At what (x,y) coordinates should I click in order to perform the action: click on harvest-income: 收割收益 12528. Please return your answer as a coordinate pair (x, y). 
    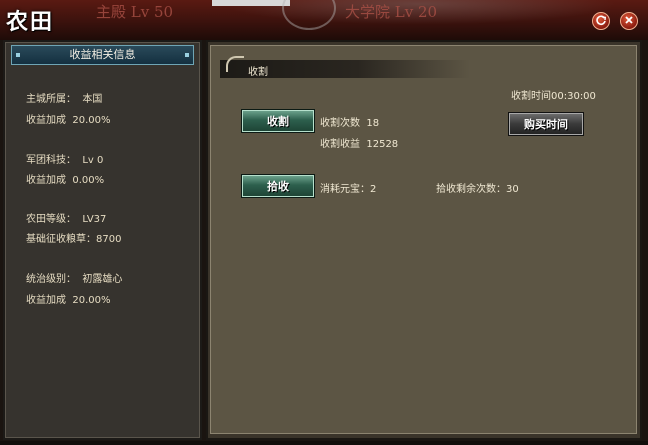
    Looking at the image, I should click on (359, 144).